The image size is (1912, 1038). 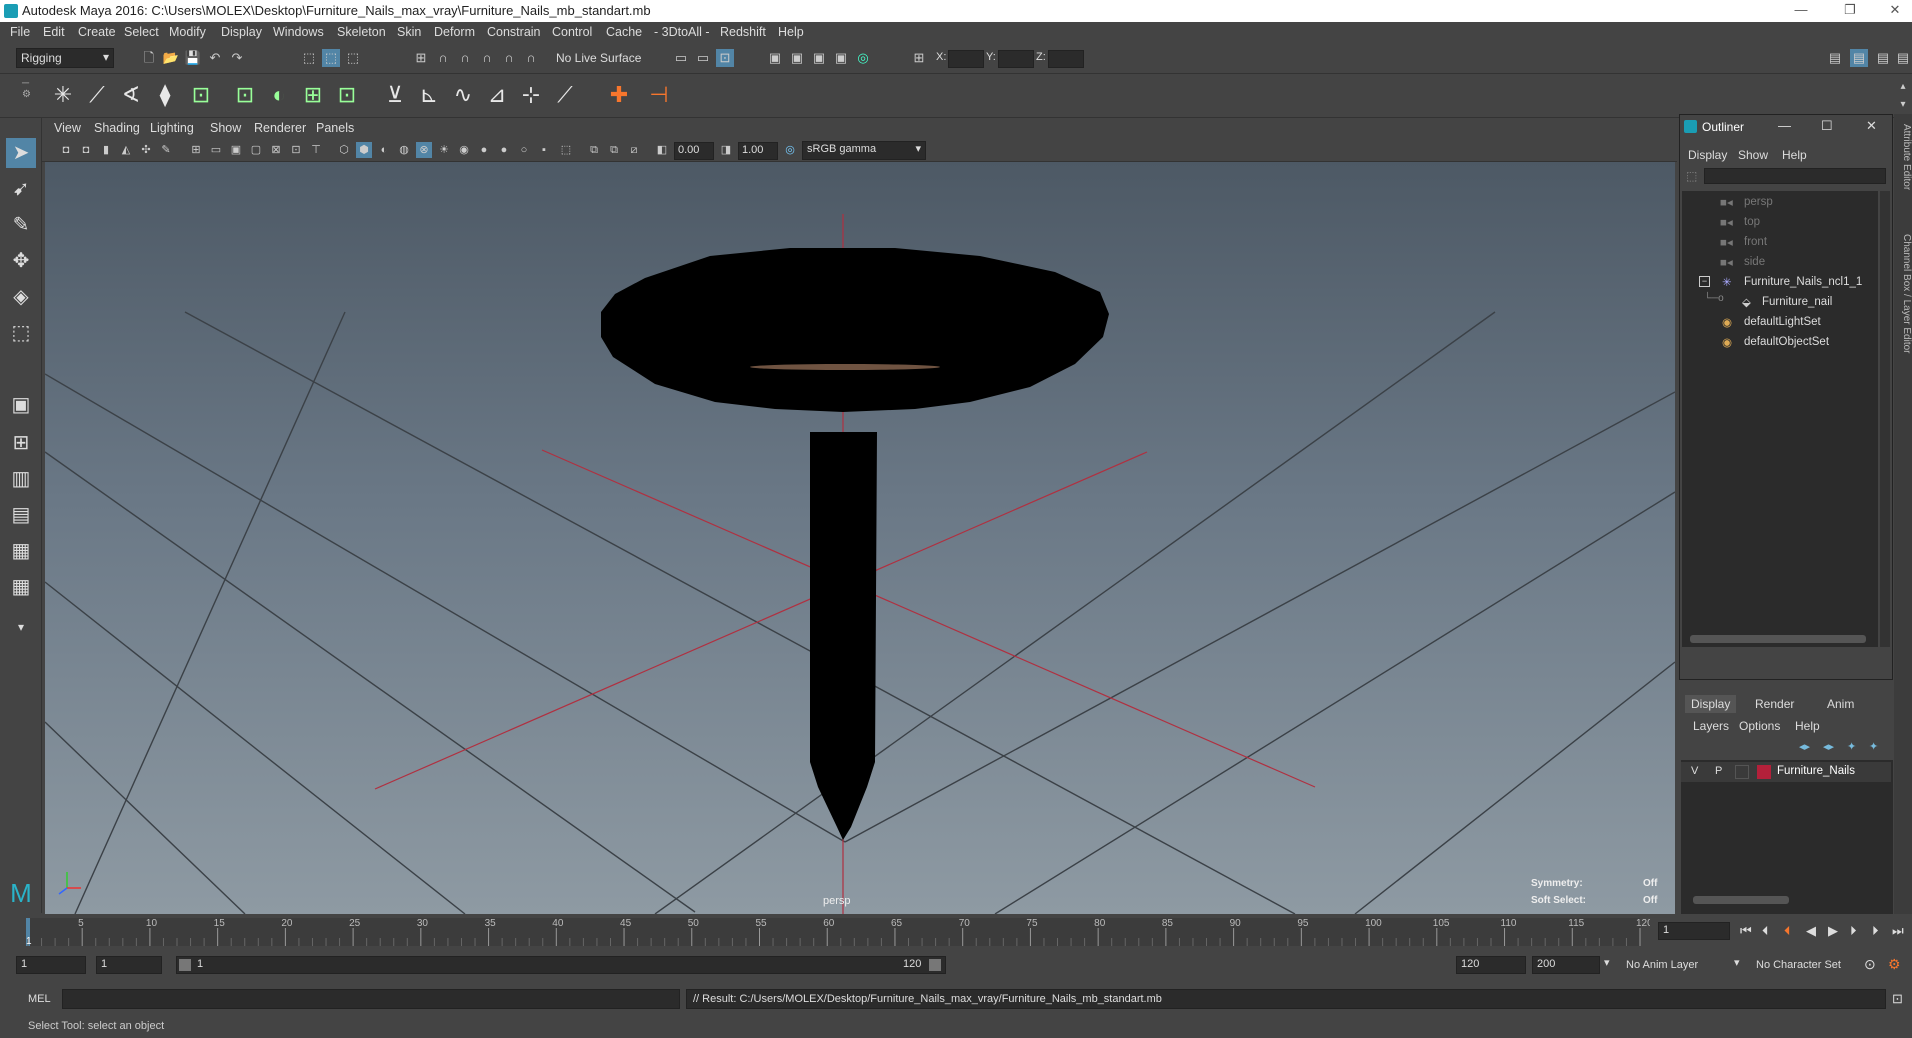 I want to click on snap-point-icon: ∩, so click(x=465, y=58).